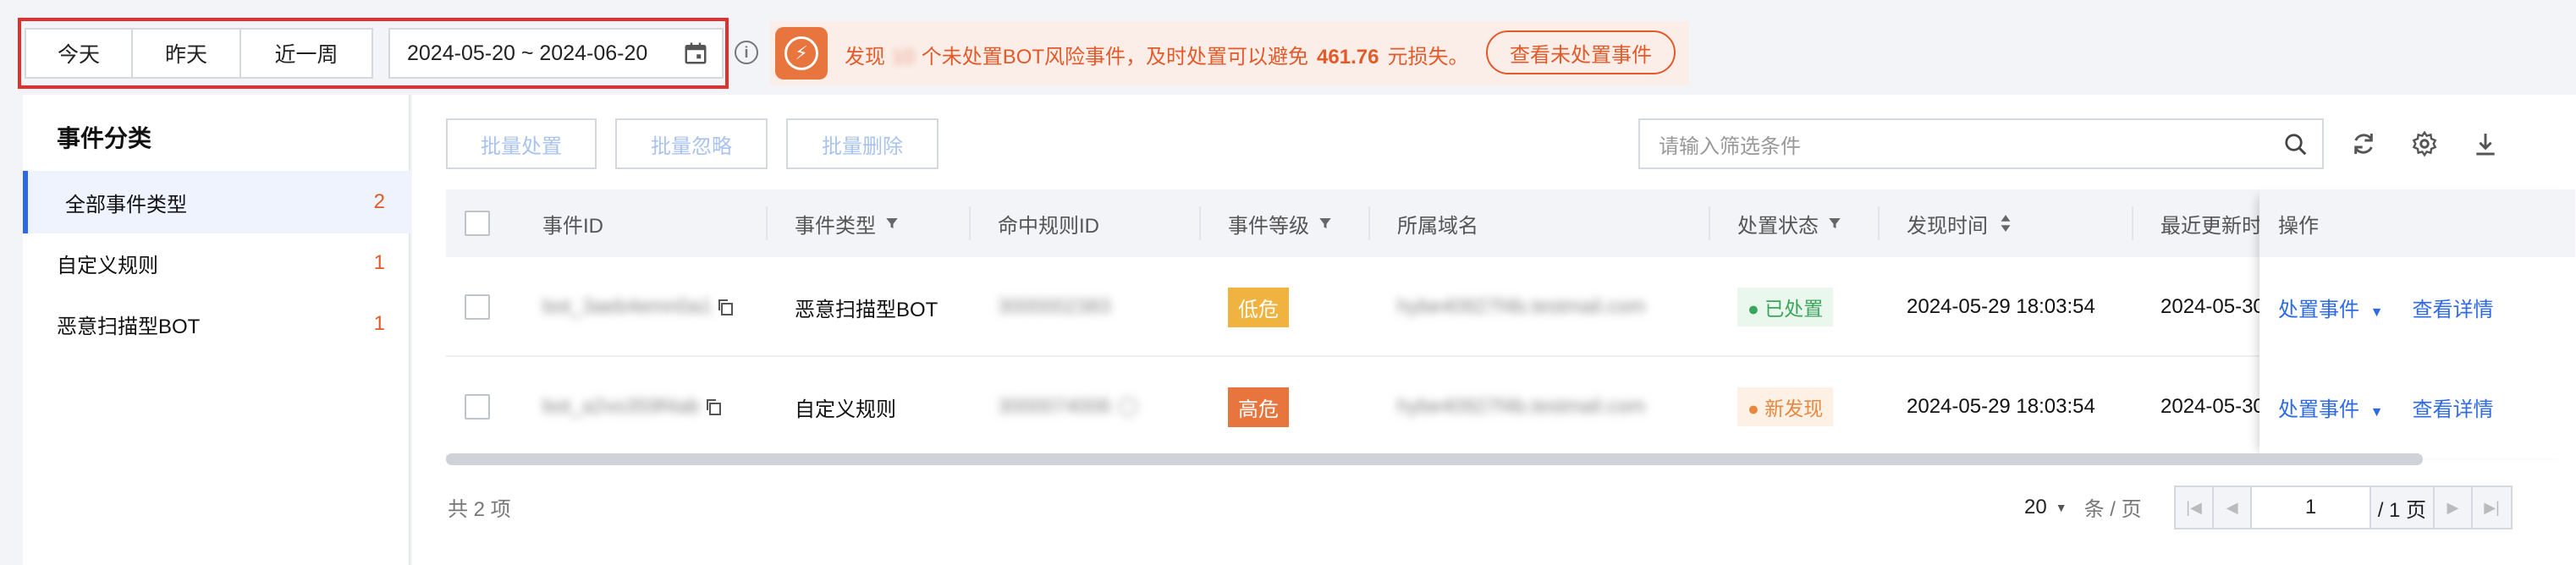 Image resolution: width=2576 pixels, height=565 pixels. I want to click on sidebar-item-count: 2, so click(379, 201).